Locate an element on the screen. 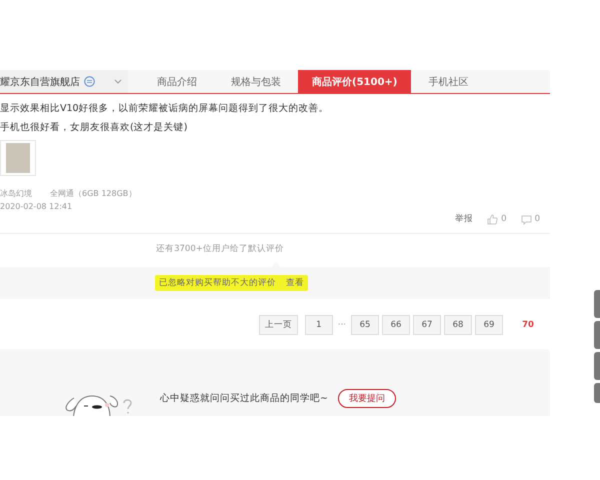  previous-page-button: 上一页 is located at coordinates (278, 325).